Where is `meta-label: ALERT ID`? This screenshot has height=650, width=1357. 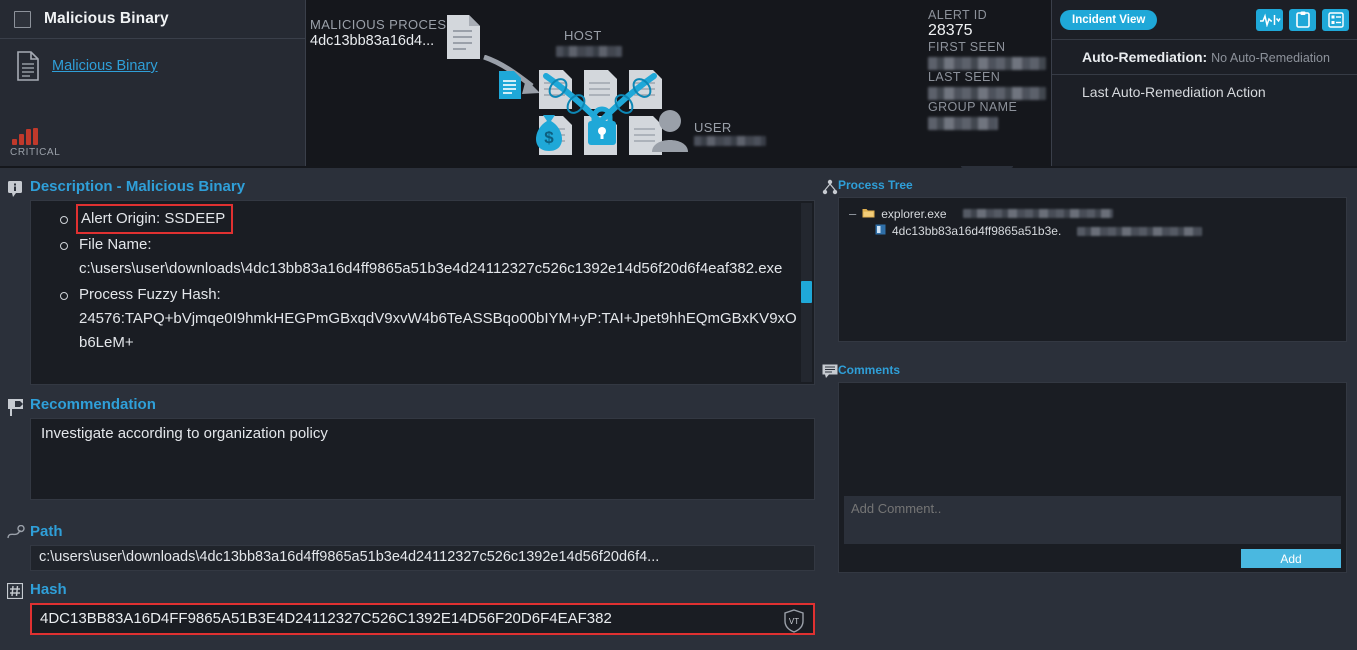 meta-label: ALERT ID is located at coordinates (958, 15).